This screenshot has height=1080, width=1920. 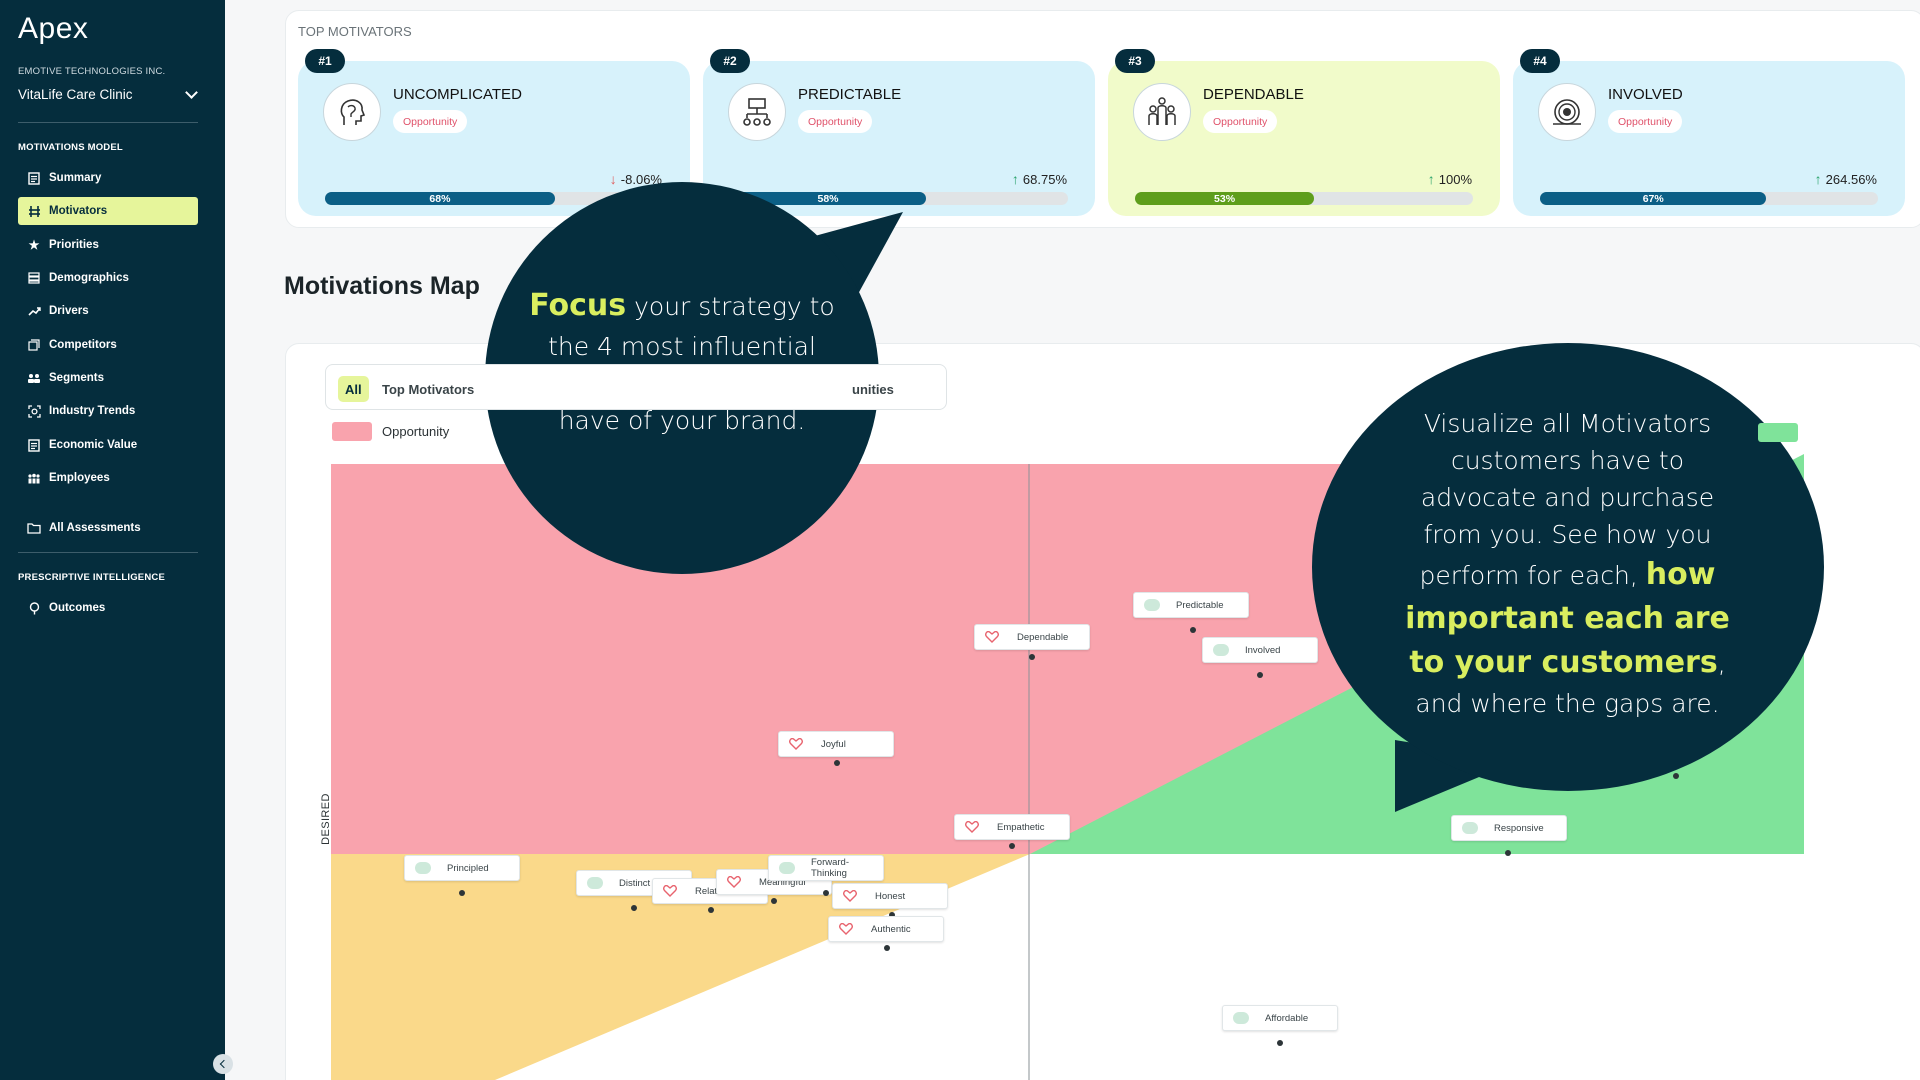 I want to click on map-label-involved: Involved, so click(x=1260, y=650).